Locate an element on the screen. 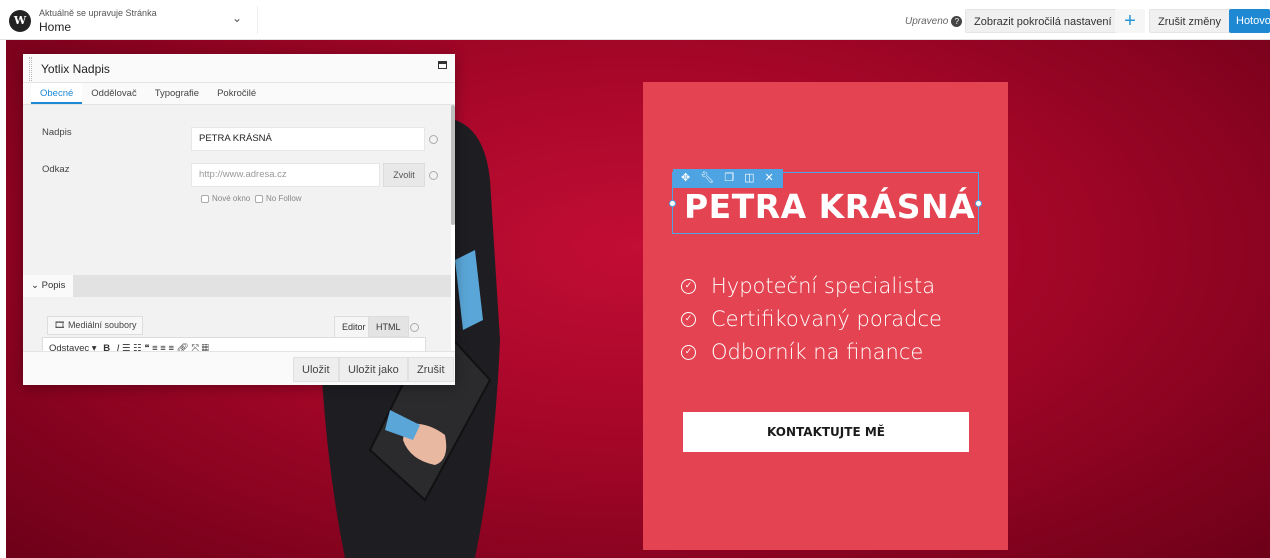 The width and height of the screenshot is (1270, 558). feature-item: ✓ Odborník na finance is located at coordinates (811, 352).